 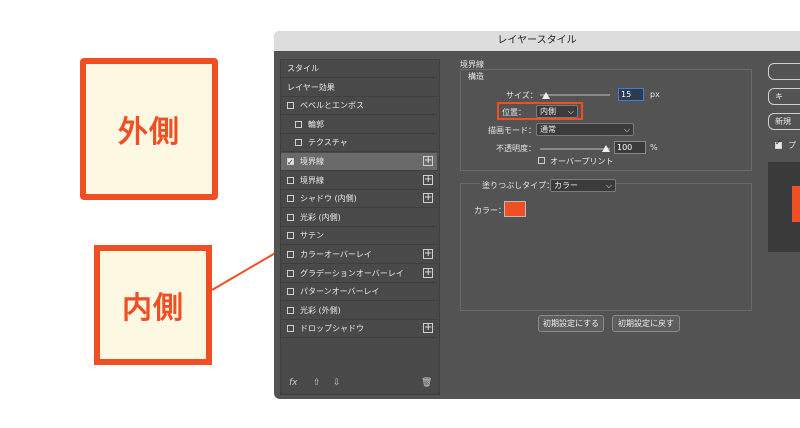 I want to click on structure-title: 構造, so click(x=476, y=76).